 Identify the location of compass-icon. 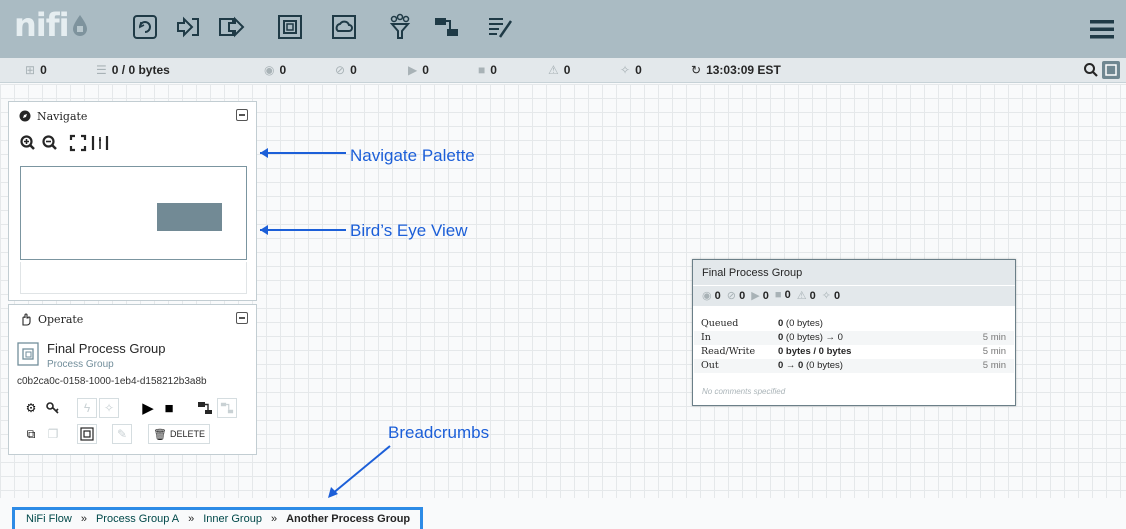
(25, 116).